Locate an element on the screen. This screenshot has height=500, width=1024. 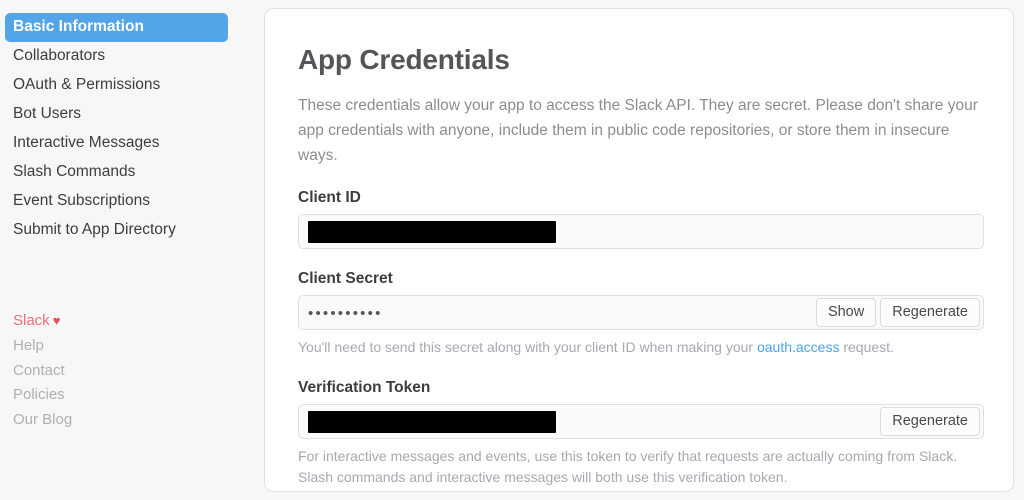
verification-token-actions: Regenerate is located at coordinates (930, 421).